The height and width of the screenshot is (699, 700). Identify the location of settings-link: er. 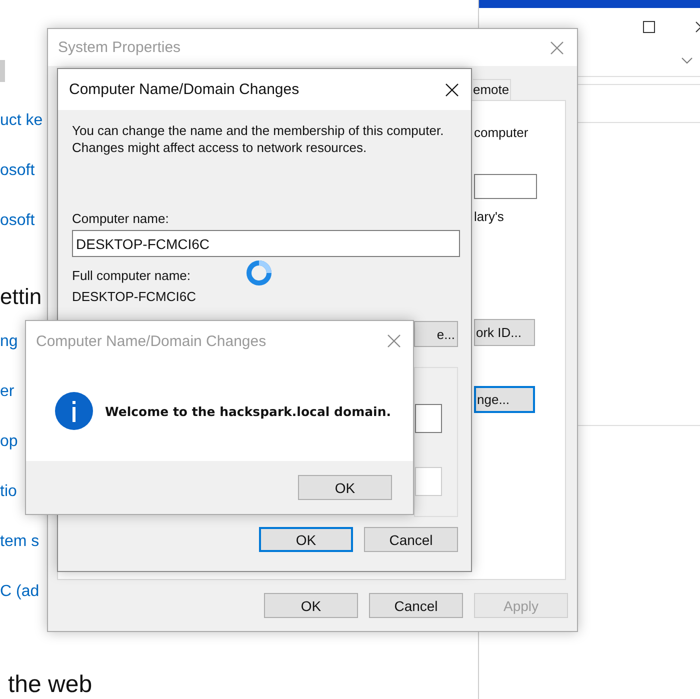
(7, 392).